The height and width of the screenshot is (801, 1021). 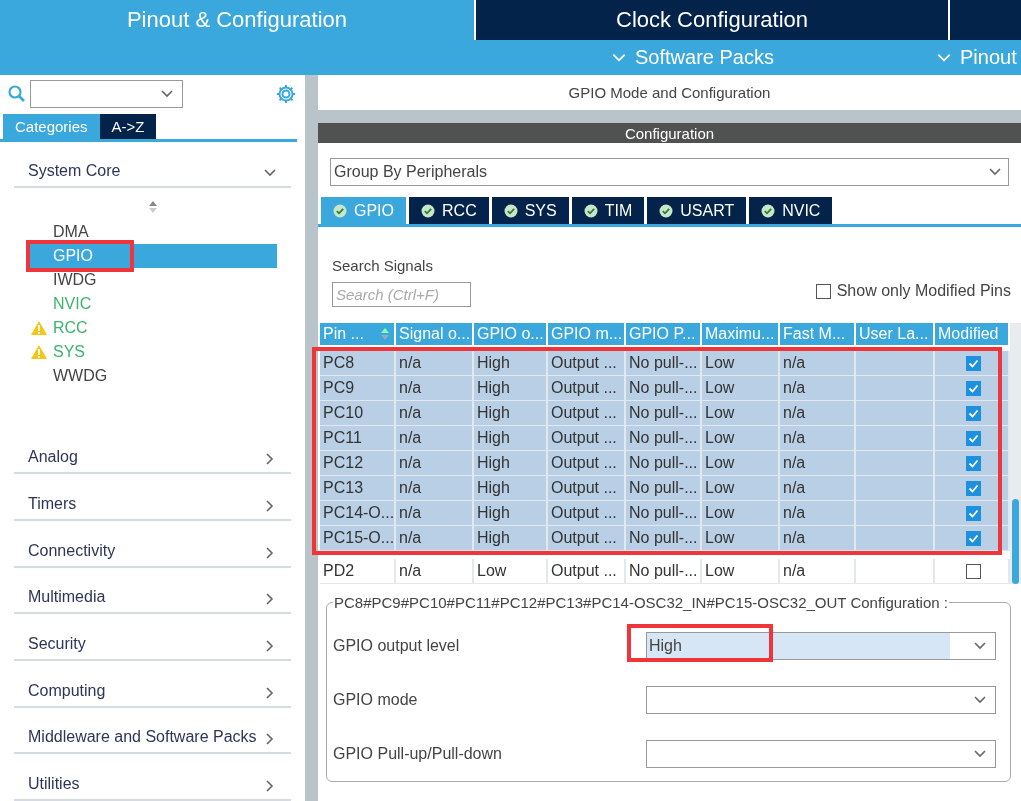 I want to click on table-row: PC13 n/a High Output ... No pull-... Low n/a, so click(x=665, y=488).